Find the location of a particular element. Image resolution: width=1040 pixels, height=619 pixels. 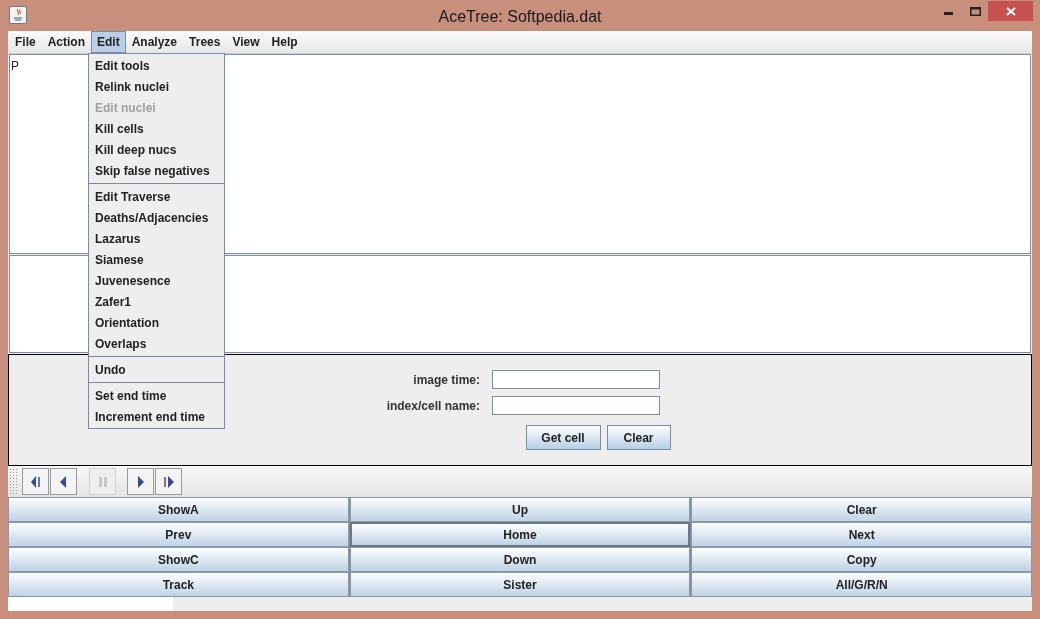

back-button is located at coordinates (63, 481).